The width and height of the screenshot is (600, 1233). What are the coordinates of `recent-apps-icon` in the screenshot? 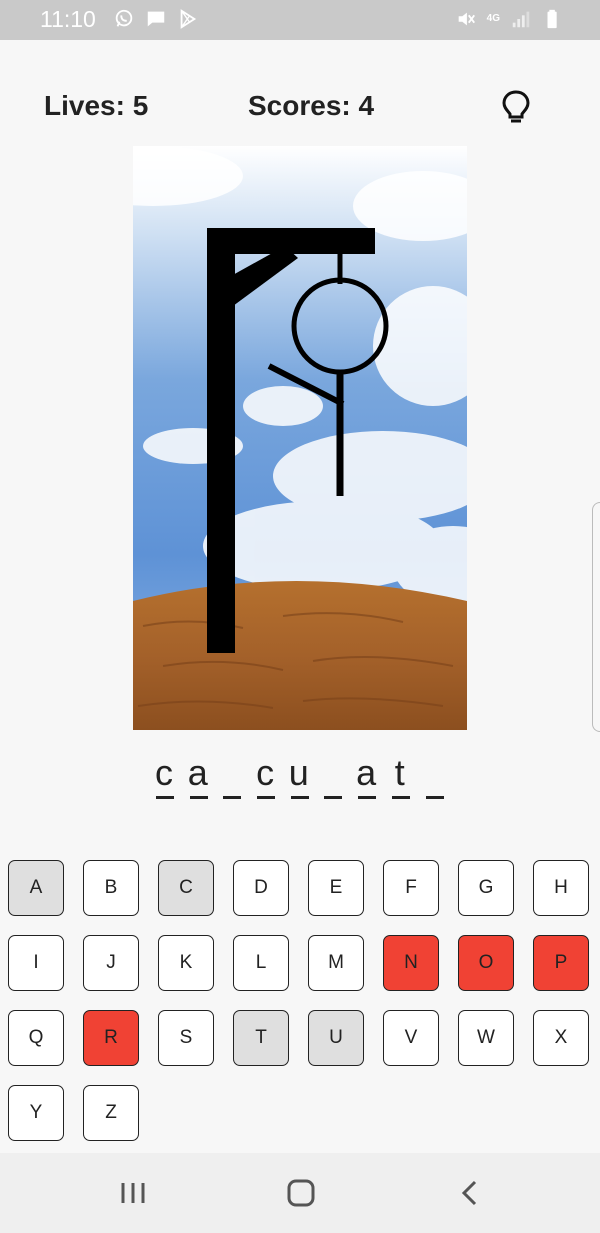 It's located at (133, 1193).